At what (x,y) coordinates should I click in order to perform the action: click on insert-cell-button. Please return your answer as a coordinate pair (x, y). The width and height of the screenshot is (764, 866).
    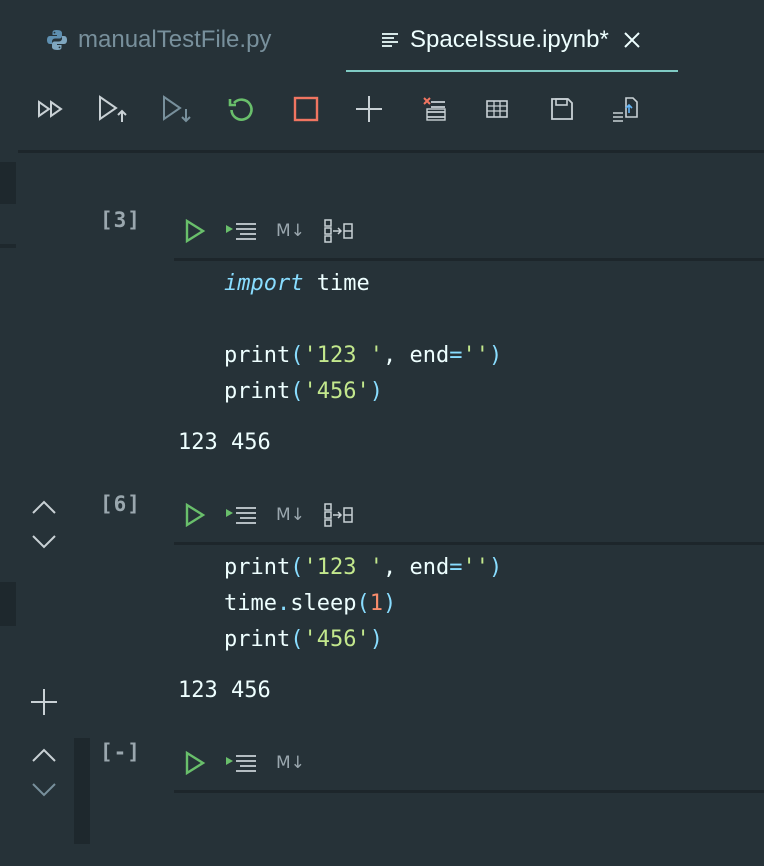
    Looking at the image, I should click on (44, 704).